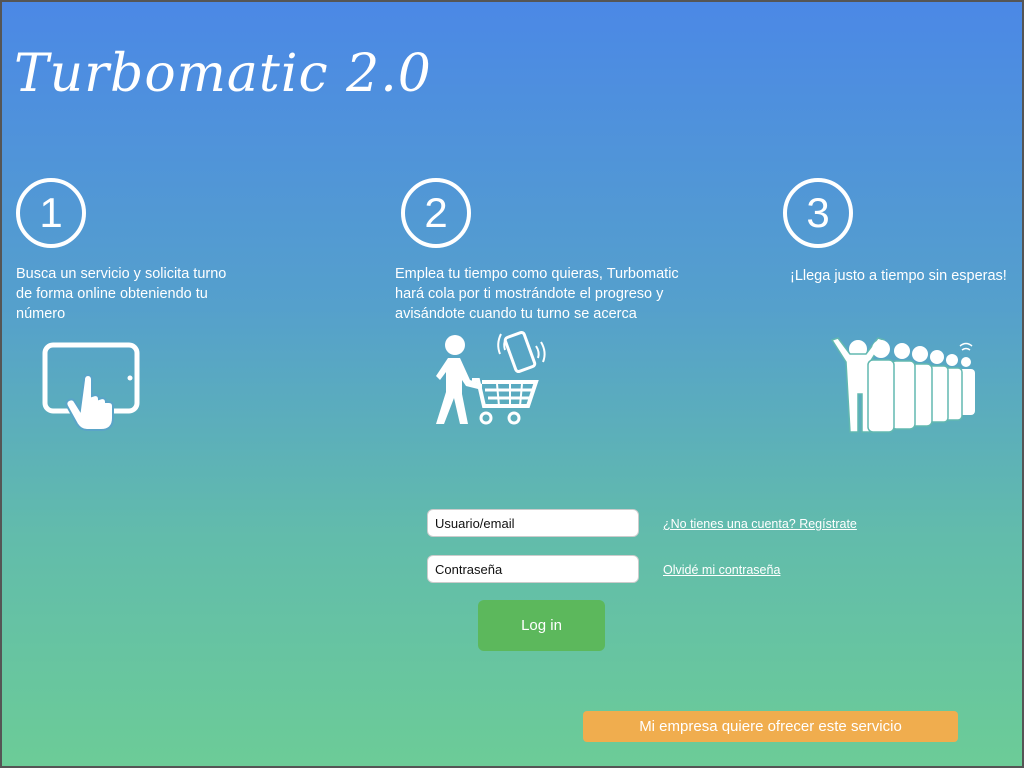 This screenshot has height=768, width=1024. What do you see at coordinates (541, 625) in the screenshot?
I see `login-button: Log in` at bounding box center [541, 625].